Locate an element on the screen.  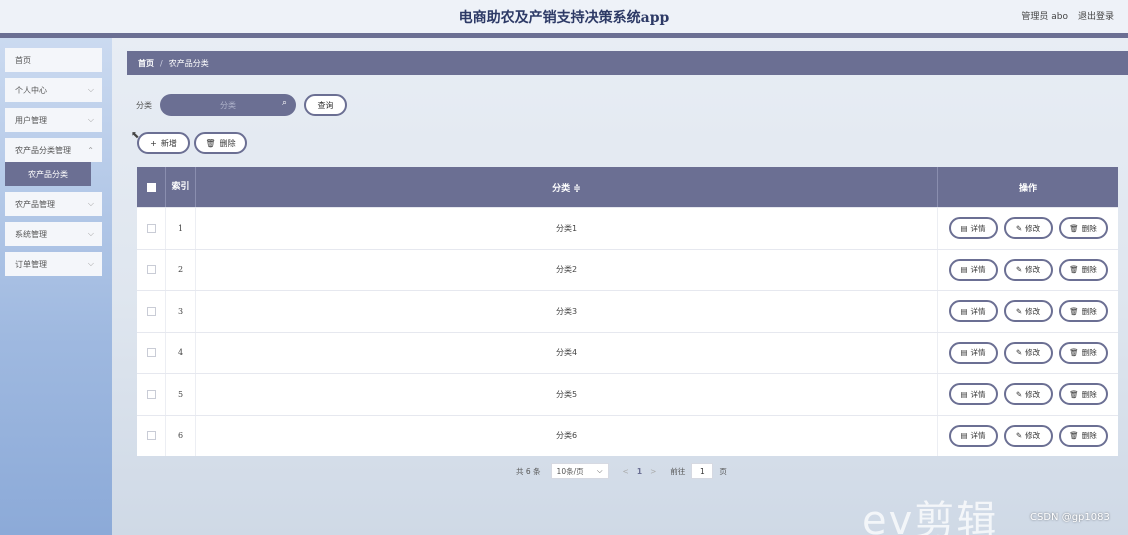
current-user-label: 管理员 abo is located at coordinates (1044, 17).